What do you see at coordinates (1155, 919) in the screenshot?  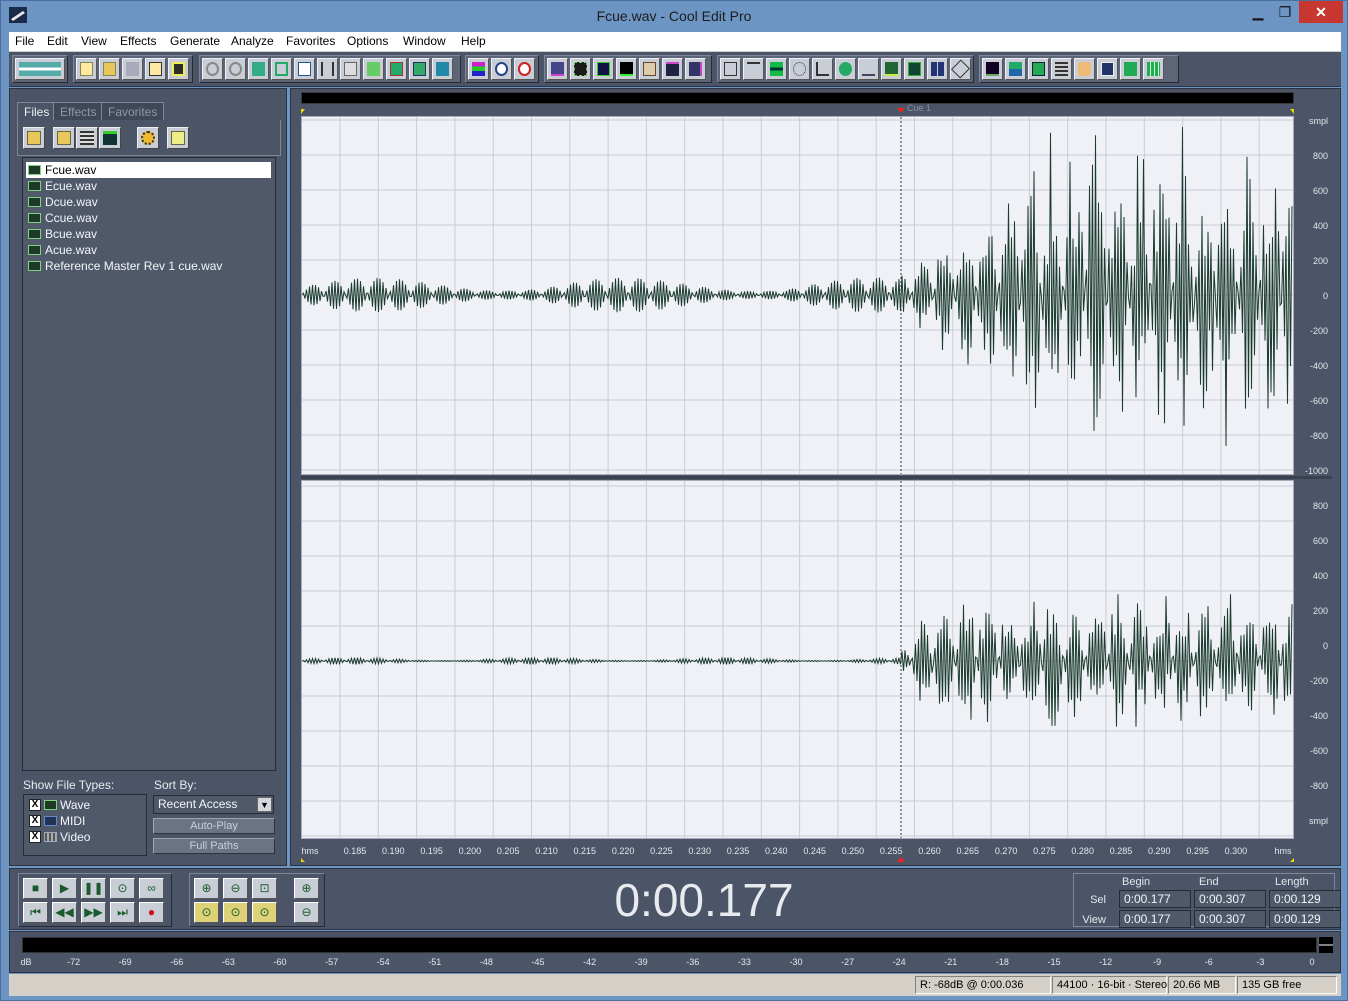 I see `view-begin-field: 0:00.177` at bounding box center [1155, 919].